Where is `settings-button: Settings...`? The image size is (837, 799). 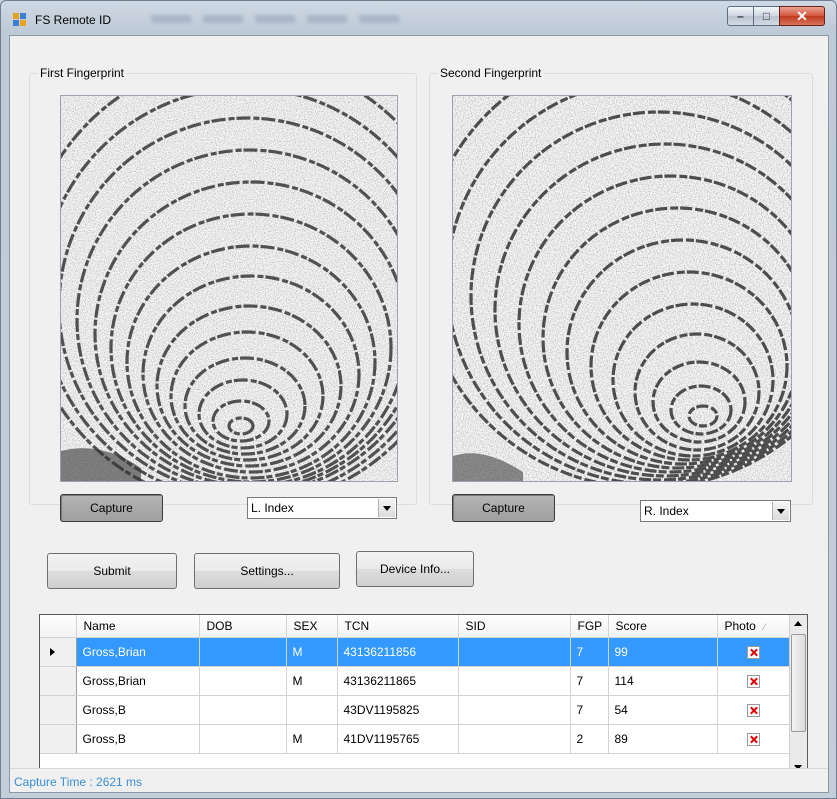 settings-button: Settings... is located at coordinates (267, 571).